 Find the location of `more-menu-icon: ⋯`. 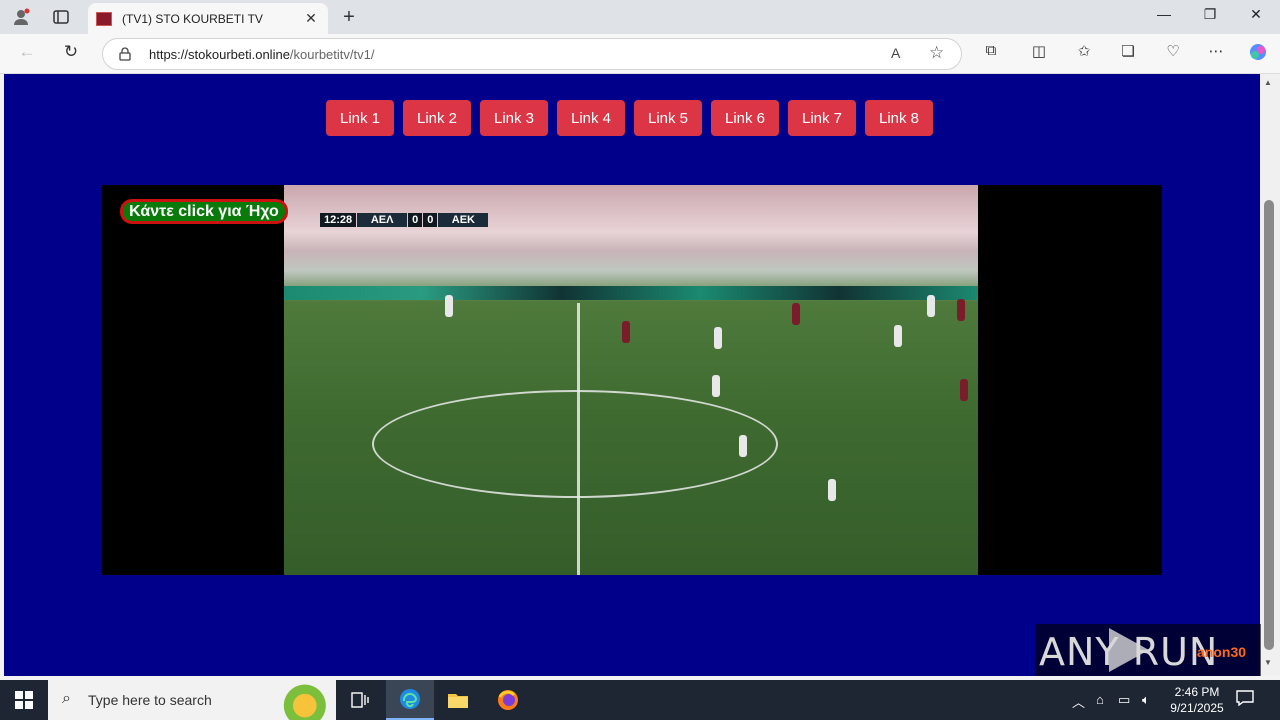

more-menu-icon: ⋯ is located at coordinates (1216, 54).